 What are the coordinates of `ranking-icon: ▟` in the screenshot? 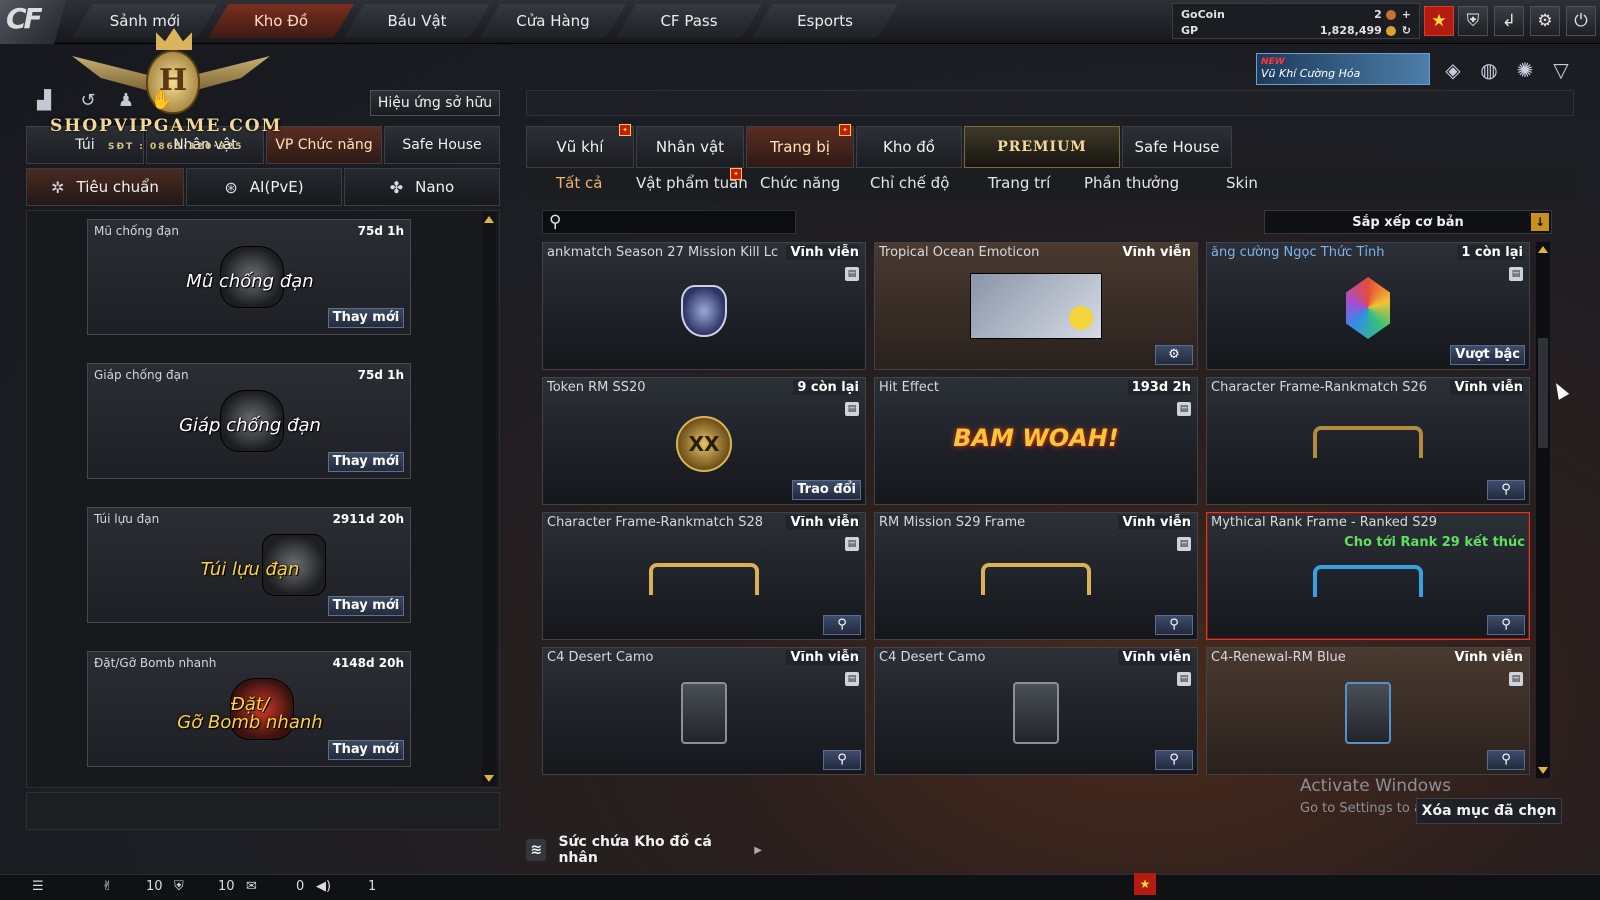 It's located at (44, 102).